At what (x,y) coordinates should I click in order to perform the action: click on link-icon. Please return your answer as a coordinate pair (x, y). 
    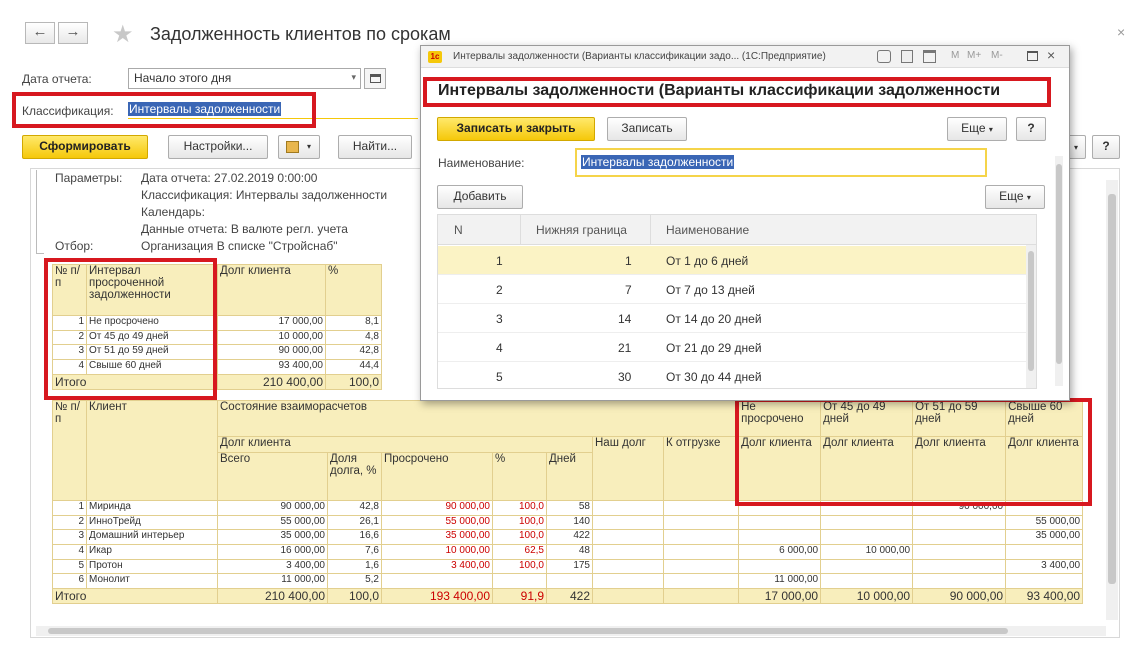
    Looking at the image, I should click on (884, 56).